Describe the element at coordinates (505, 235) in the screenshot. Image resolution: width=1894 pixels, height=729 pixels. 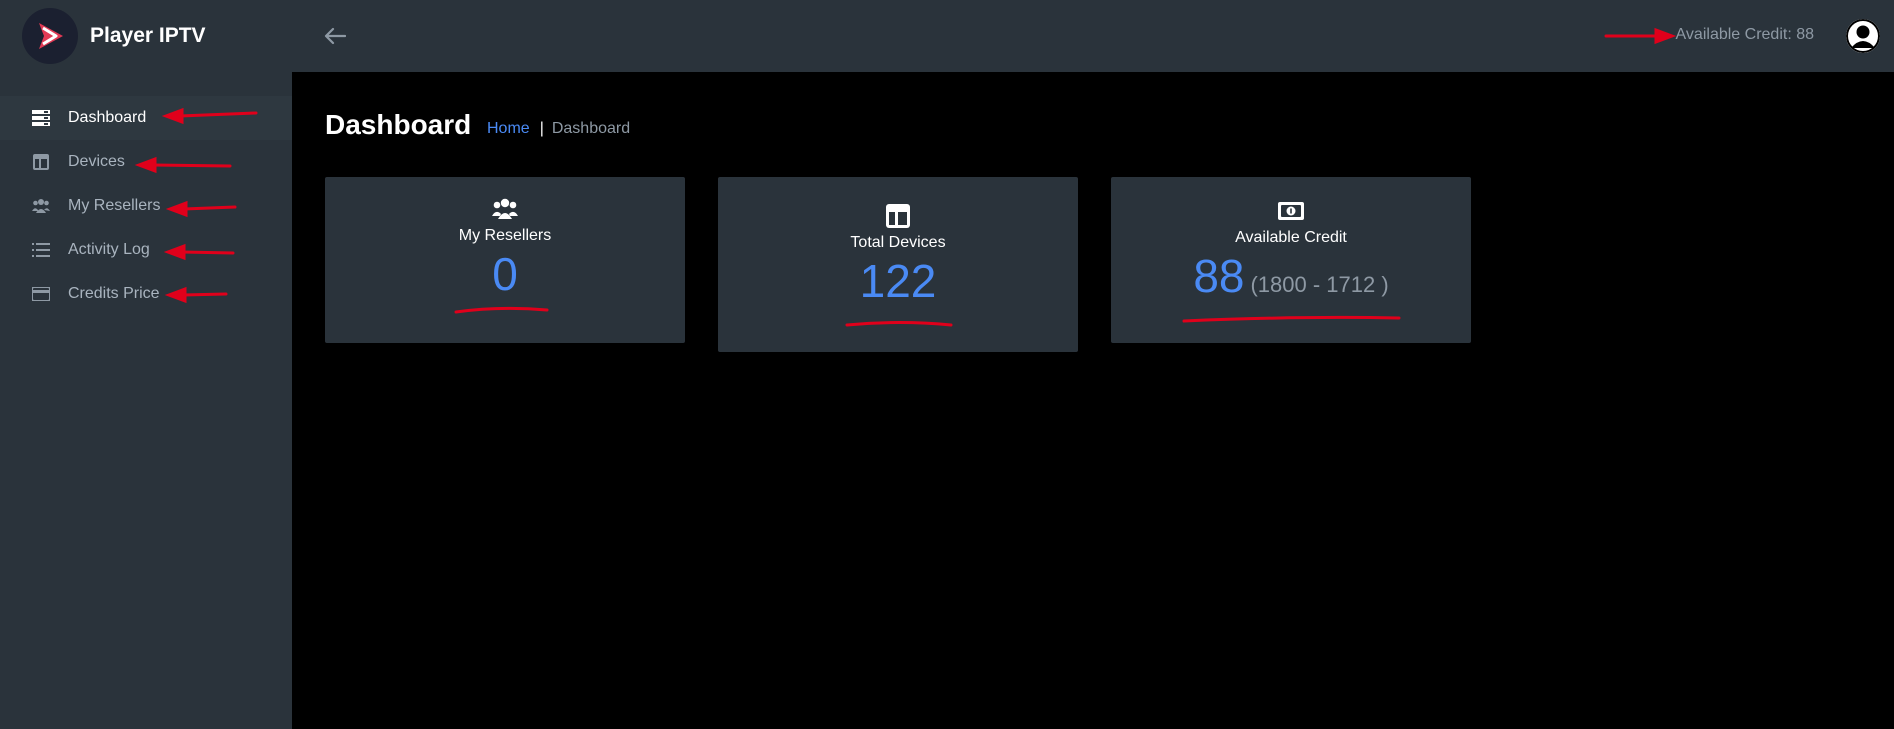
I see `card-label: My Resellers` at that location.